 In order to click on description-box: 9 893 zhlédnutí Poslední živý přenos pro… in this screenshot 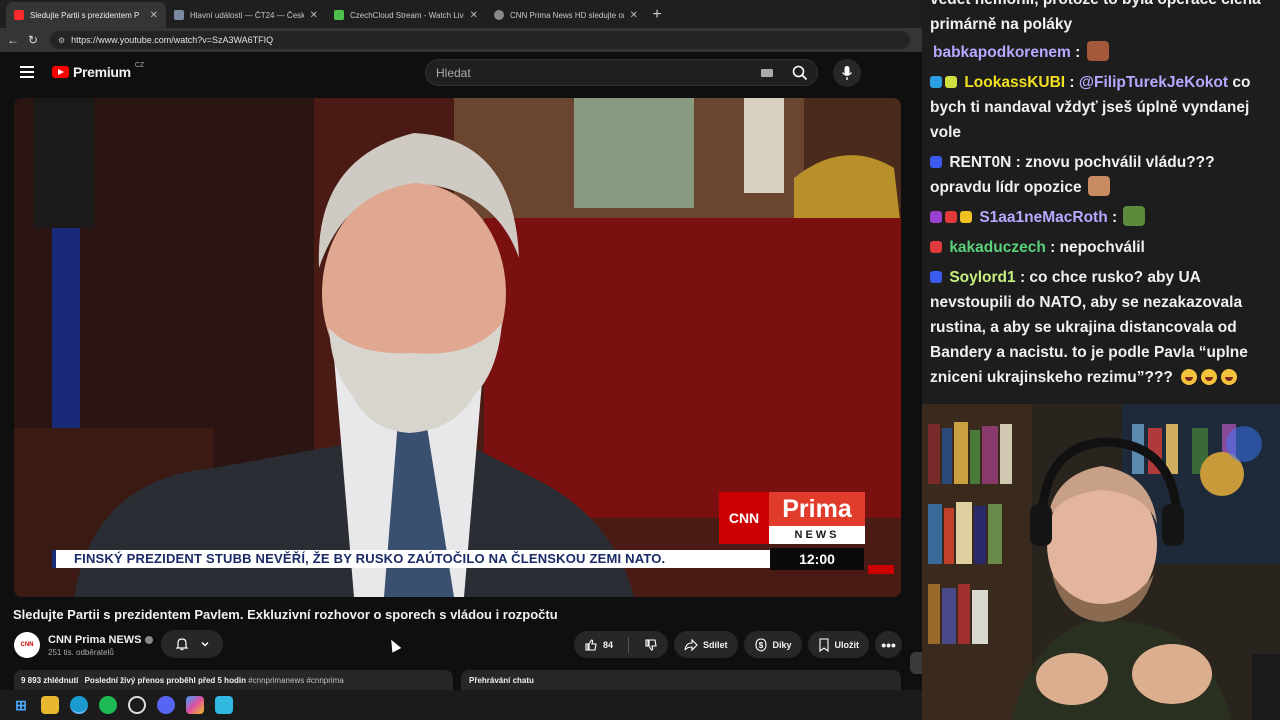, I will do `click(233, 680)`.